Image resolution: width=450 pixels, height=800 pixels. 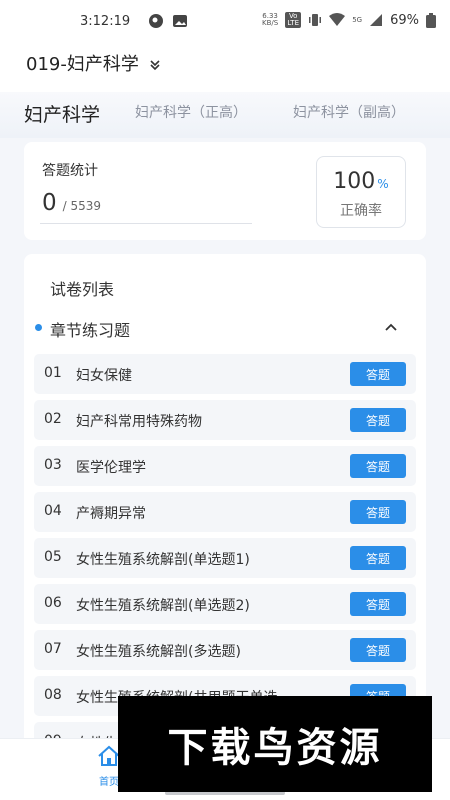 I want to click on chapter-number: 05, so click(x=53, y=557).